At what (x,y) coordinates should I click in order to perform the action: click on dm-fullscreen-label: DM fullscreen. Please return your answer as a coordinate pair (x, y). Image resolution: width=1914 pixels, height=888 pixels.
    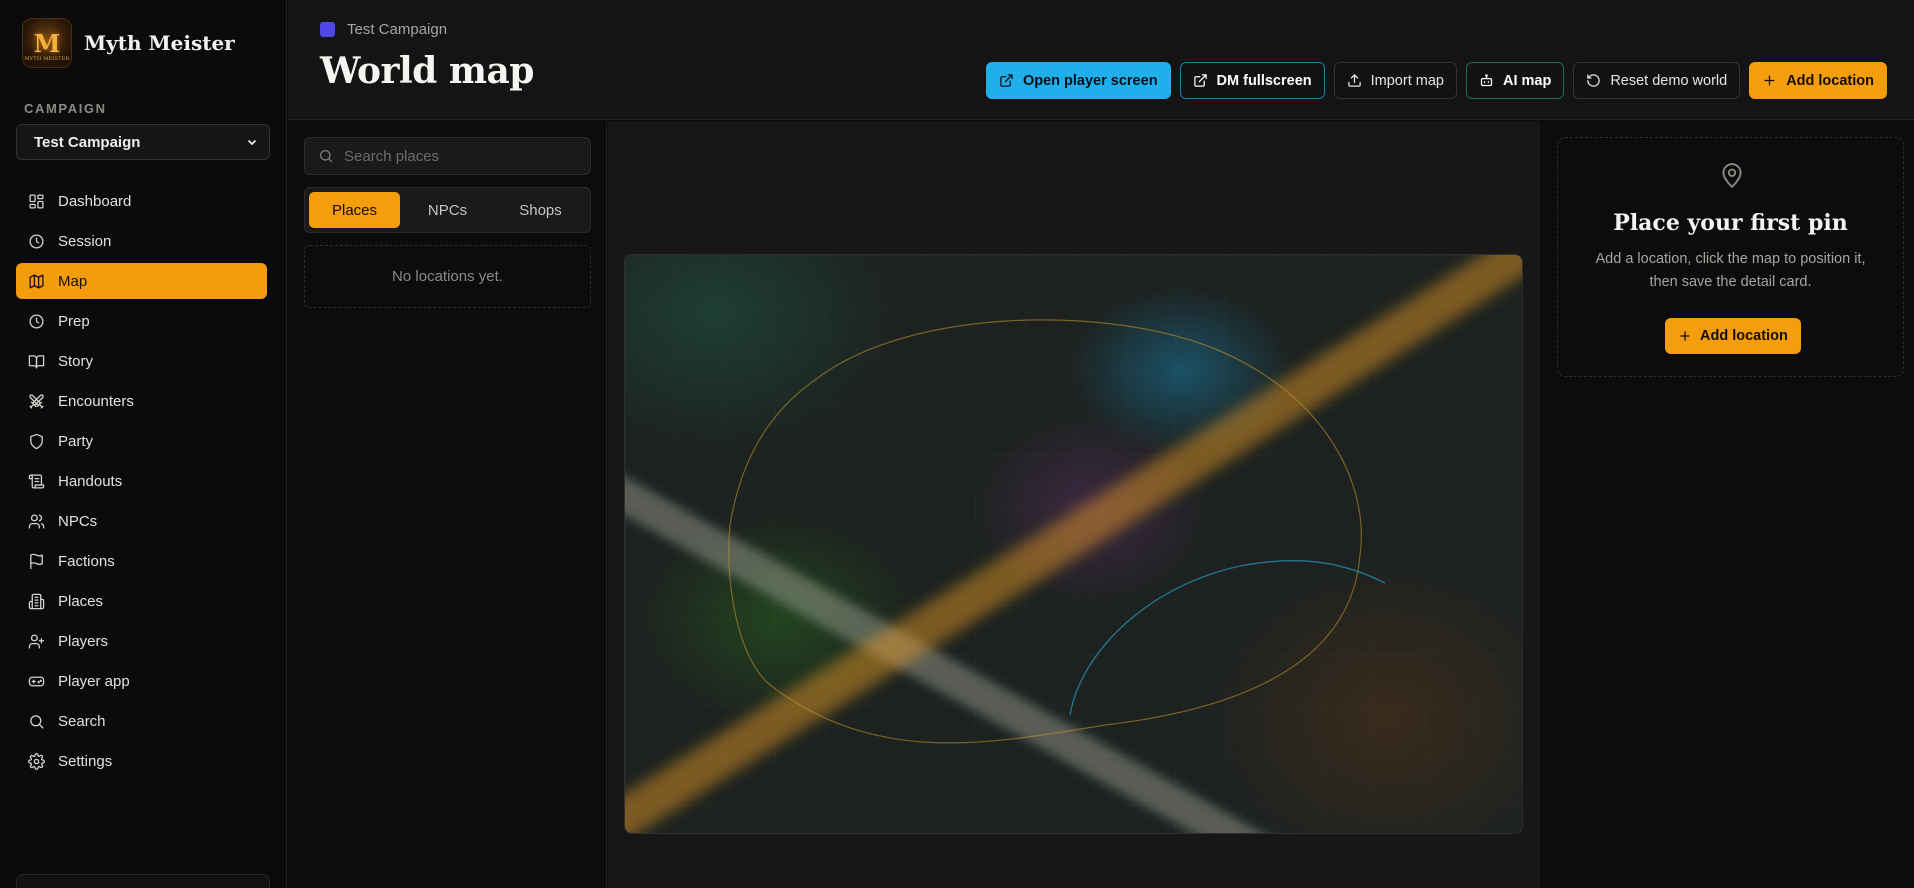
    Looking at the image, I should click on (1264, 80).